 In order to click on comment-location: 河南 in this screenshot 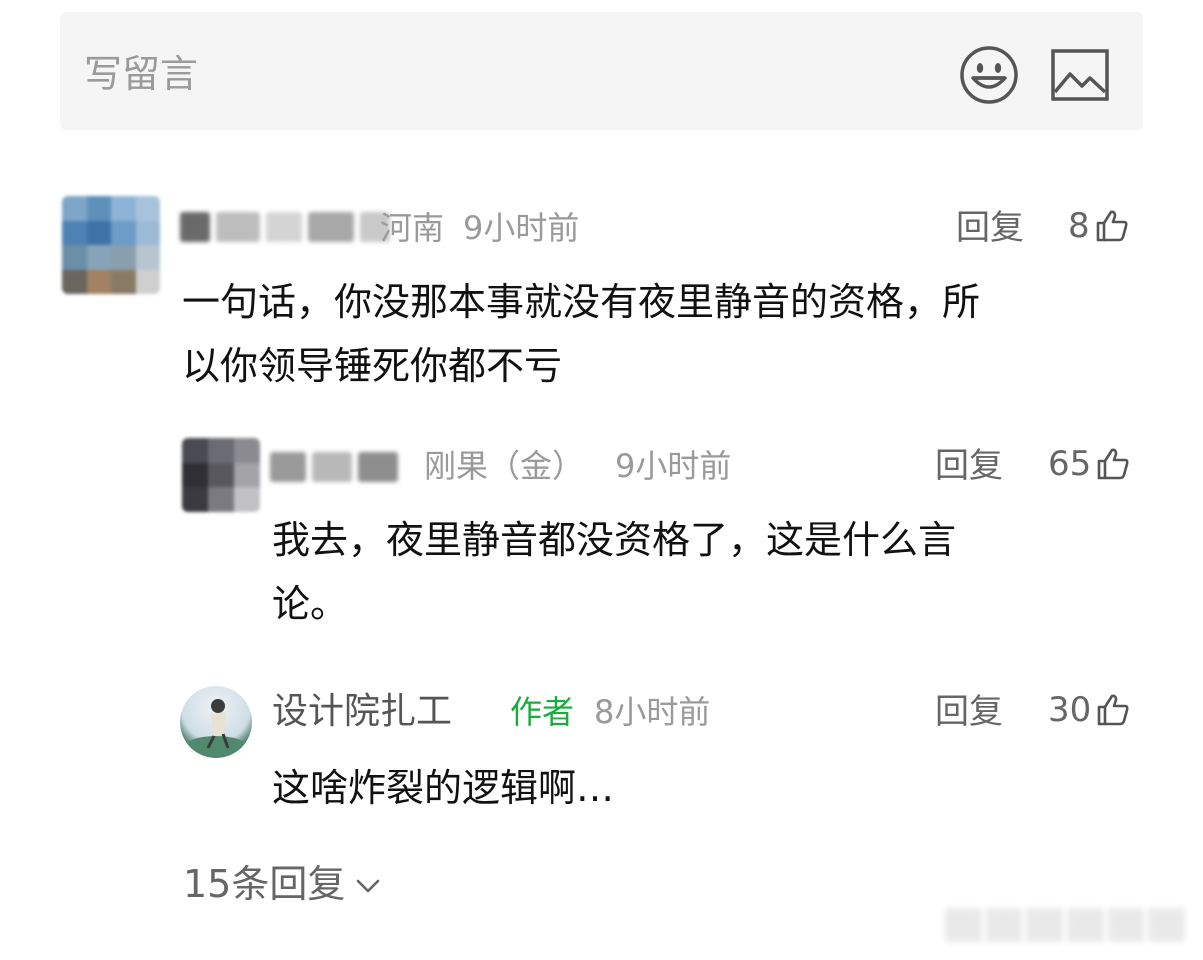, I will do `click(412, 228)`.